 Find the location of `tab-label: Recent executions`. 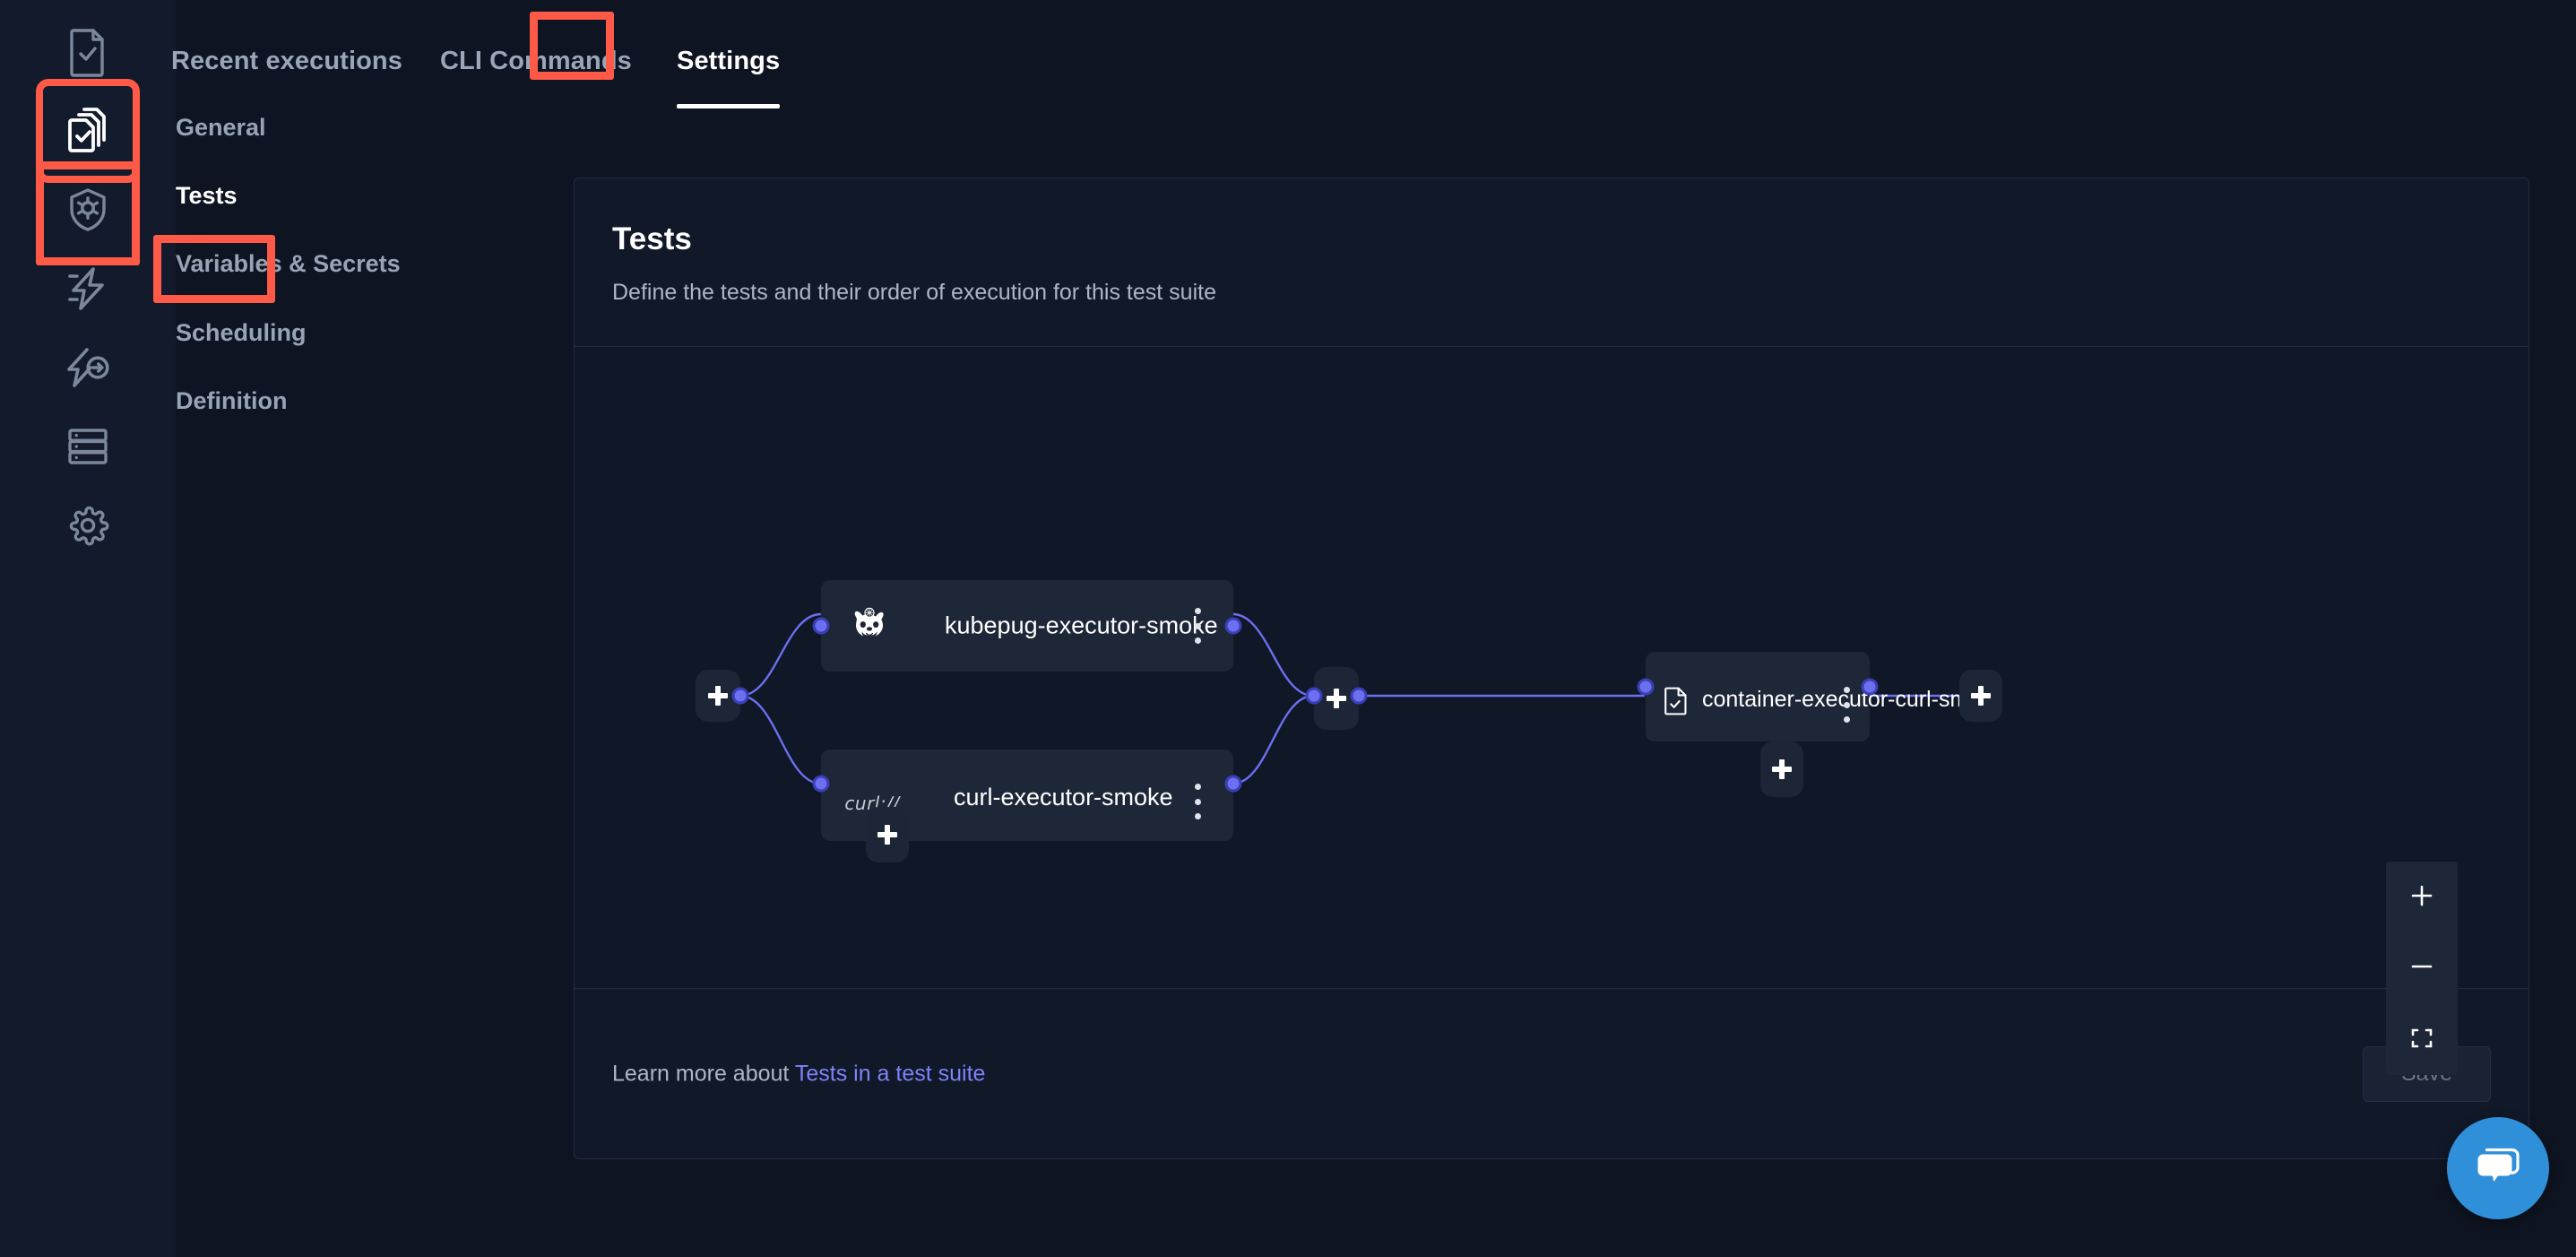

tab-label: Recent executions is located at coordinates (286, 61).